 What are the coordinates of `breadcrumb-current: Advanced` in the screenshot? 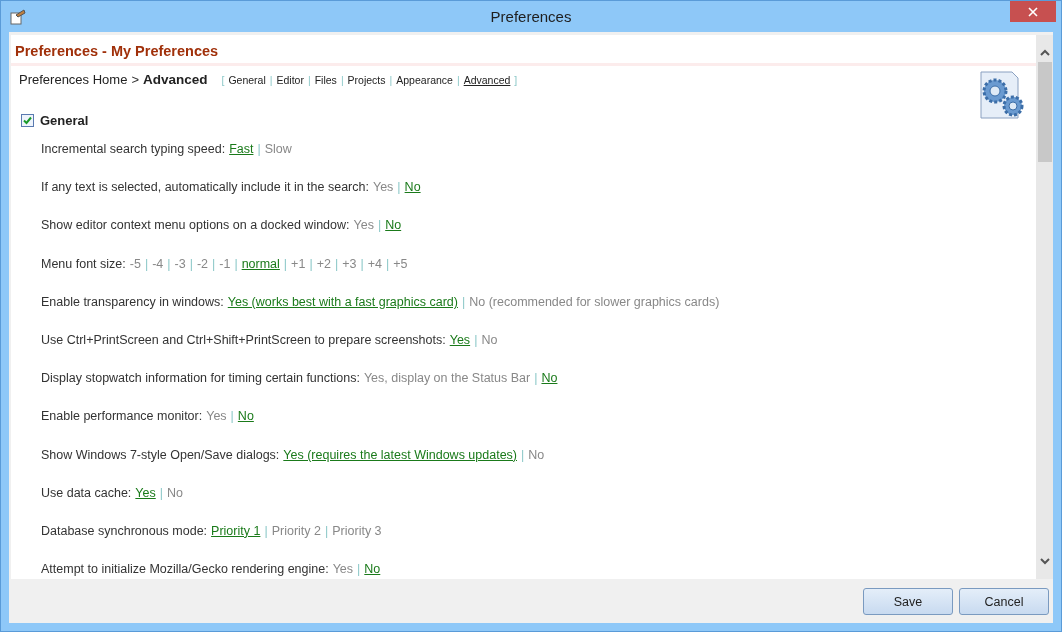 It's located at (175, 79).